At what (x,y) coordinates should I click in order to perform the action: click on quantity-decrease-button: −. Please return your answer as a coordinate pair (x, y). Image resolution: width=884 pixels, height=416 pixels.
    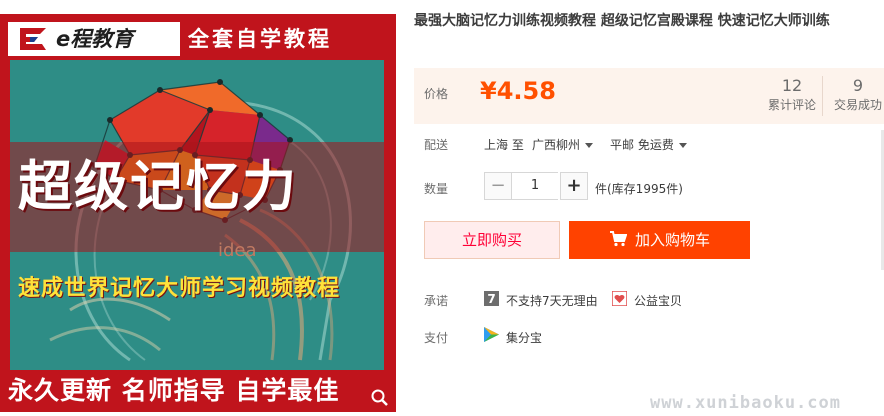
    Looking at the image, I should click on (498, 186).